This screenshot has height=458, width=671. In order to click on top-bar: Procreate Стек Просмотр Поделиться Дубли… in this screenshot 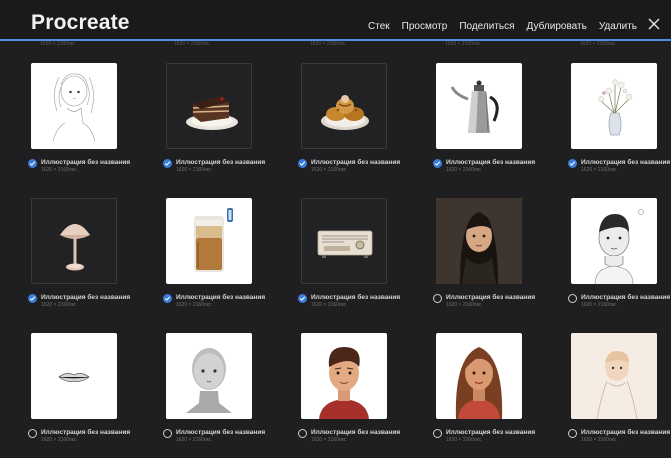, I will do `click(335, 20)`.